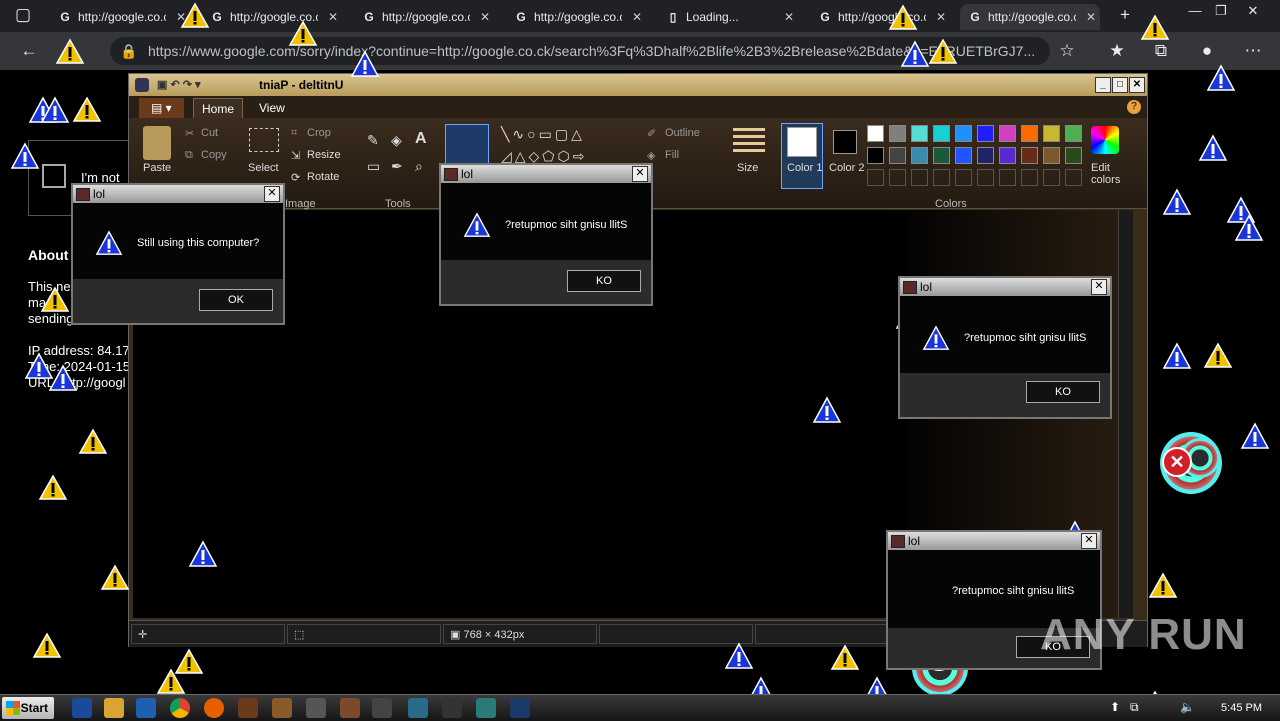  Describe the element at coordinates (1187, 707) in the screenshot. I see `volume-icon: 🔈` at that location.